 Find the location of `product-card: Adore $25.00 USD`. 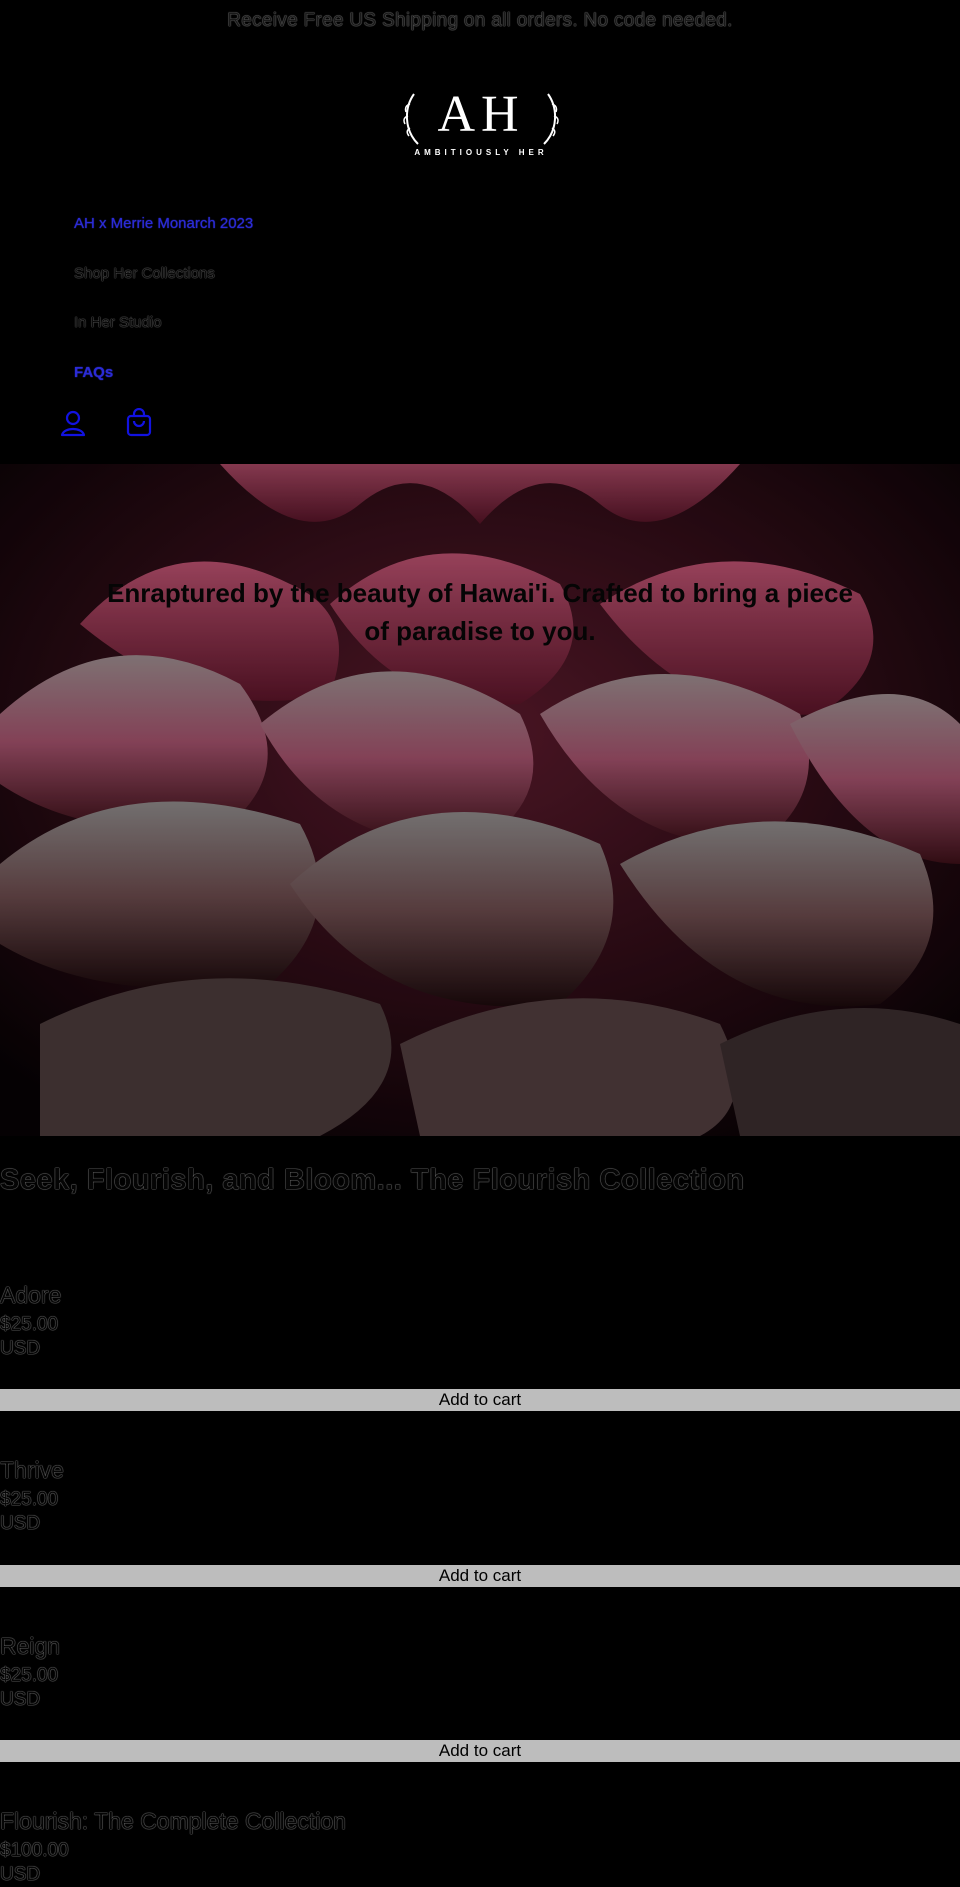

product-card: Adore $25.00 USD is located at coordinates (480, 1321).